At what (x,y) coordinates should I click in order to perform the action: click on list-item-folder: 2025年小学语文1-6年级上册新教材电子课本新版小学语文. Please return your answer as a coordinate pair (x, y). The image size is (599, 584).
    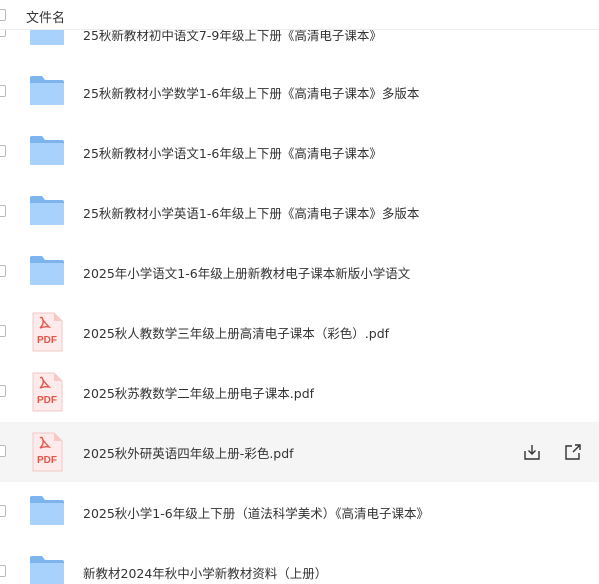
    Looking at the image, I should click on (299, 272).